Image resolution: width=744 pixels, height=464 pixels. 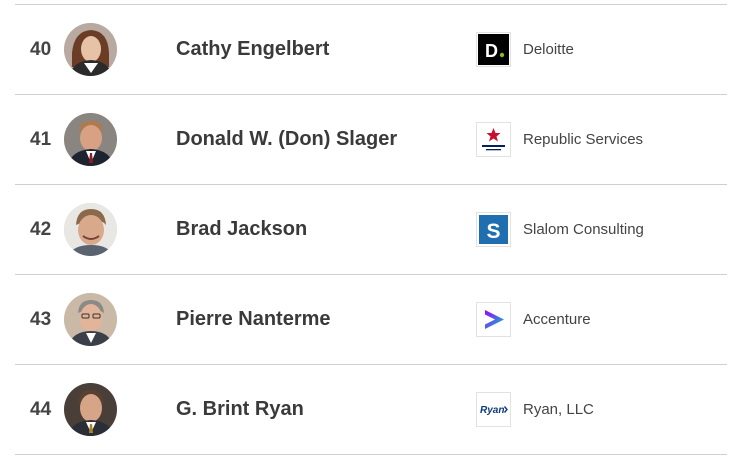 I want to click on rank-number: 42, so click(x=41, y=229).